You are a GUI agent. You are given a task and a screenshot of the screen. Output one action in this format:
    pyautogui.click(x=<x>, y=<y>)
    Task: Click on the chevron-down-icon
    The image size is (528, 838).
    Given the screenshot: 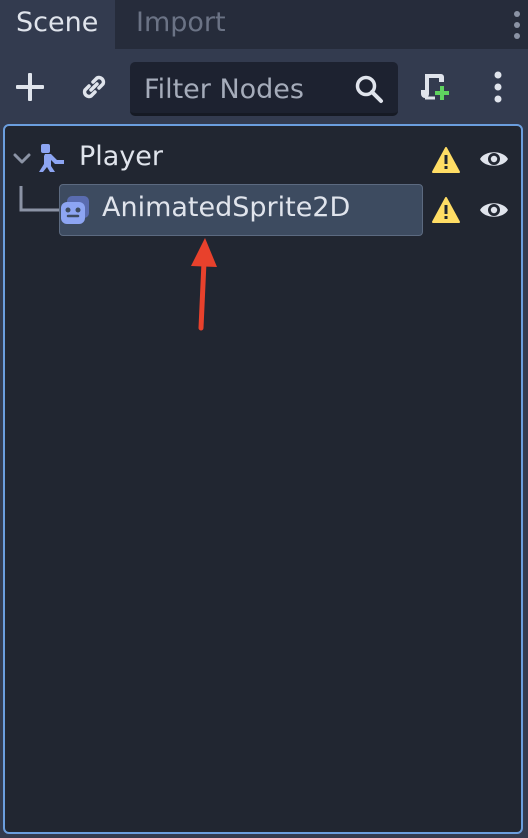 What is the action you would take?
    pyautogui.click(x=22, y=159)
    